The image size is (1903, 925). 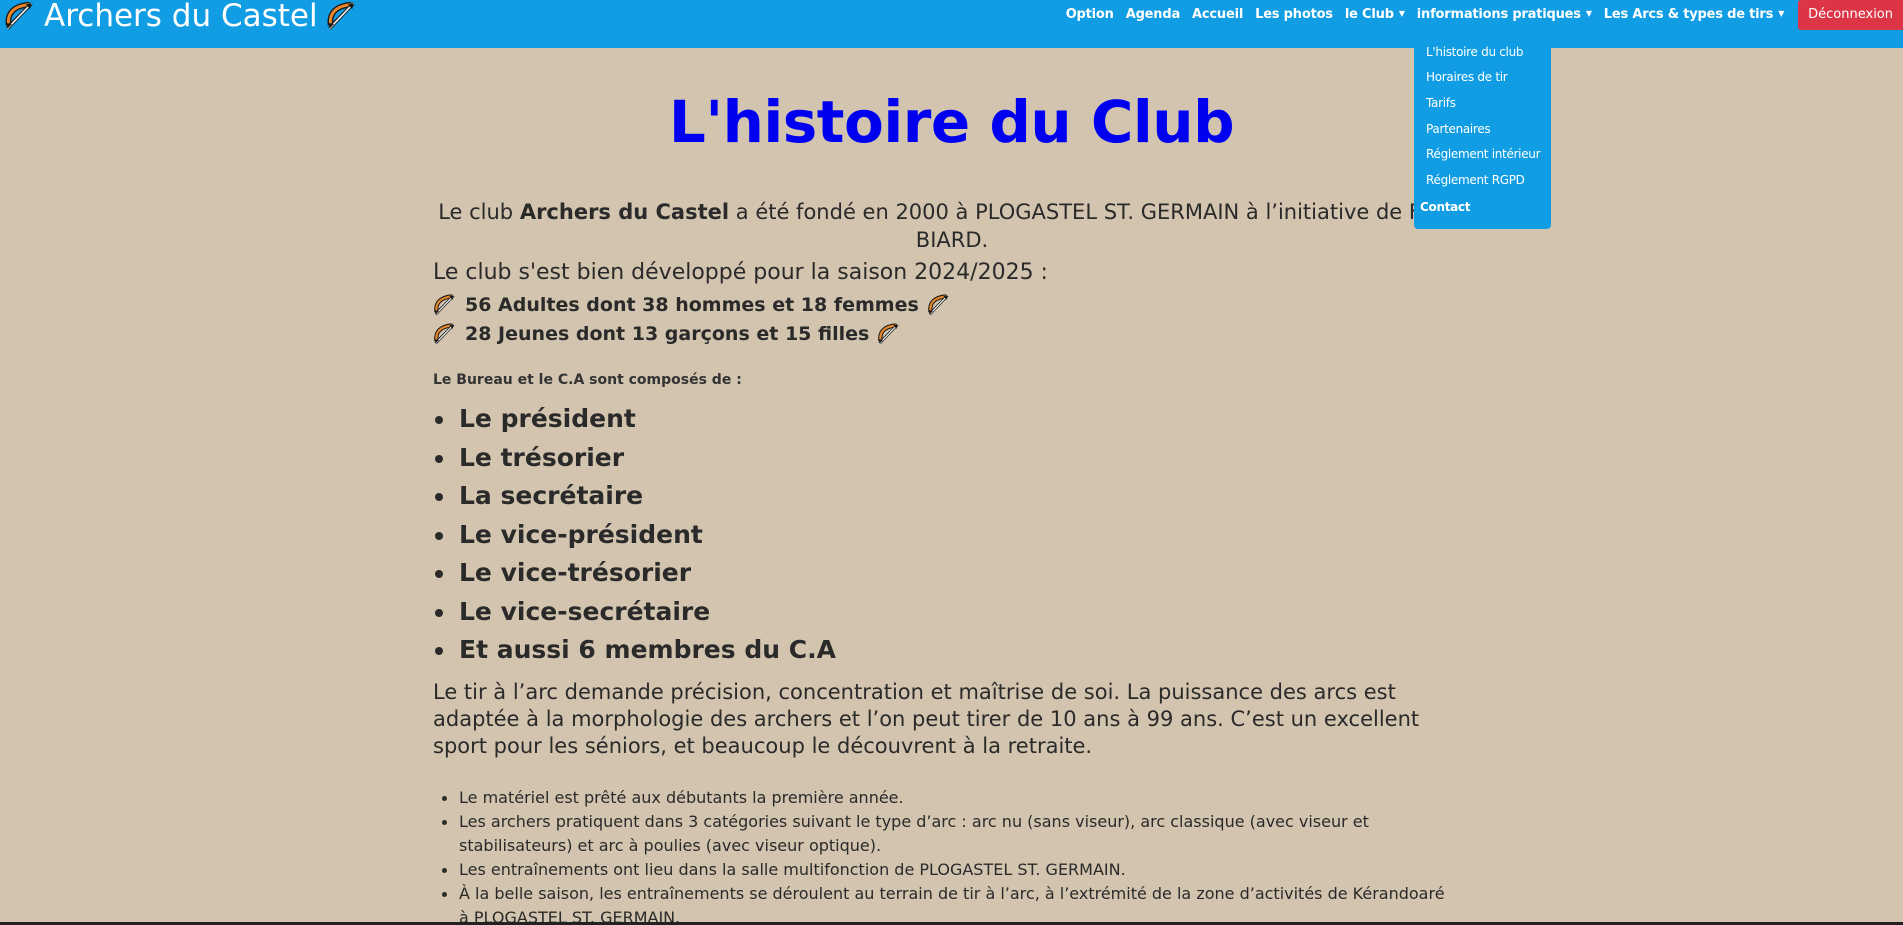 What do you see at coordinates (1445, 207) in the screenshot?
I see `dropdown-item-contact: Contact` at bounding box center [1445, 207].